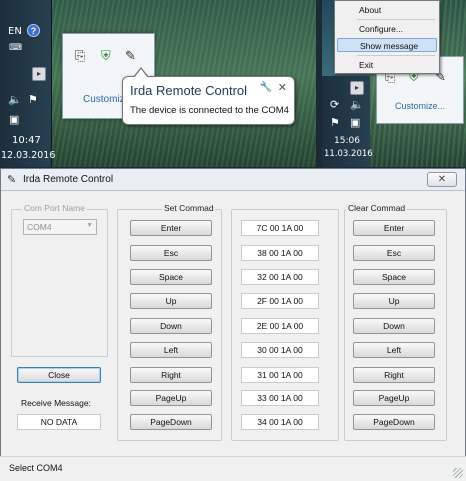 This screenshot has width=466, height=481. Describe the element at coordinates (282, 87) in the screenshot. I see `balloon-close-icon: ✕` at that location.